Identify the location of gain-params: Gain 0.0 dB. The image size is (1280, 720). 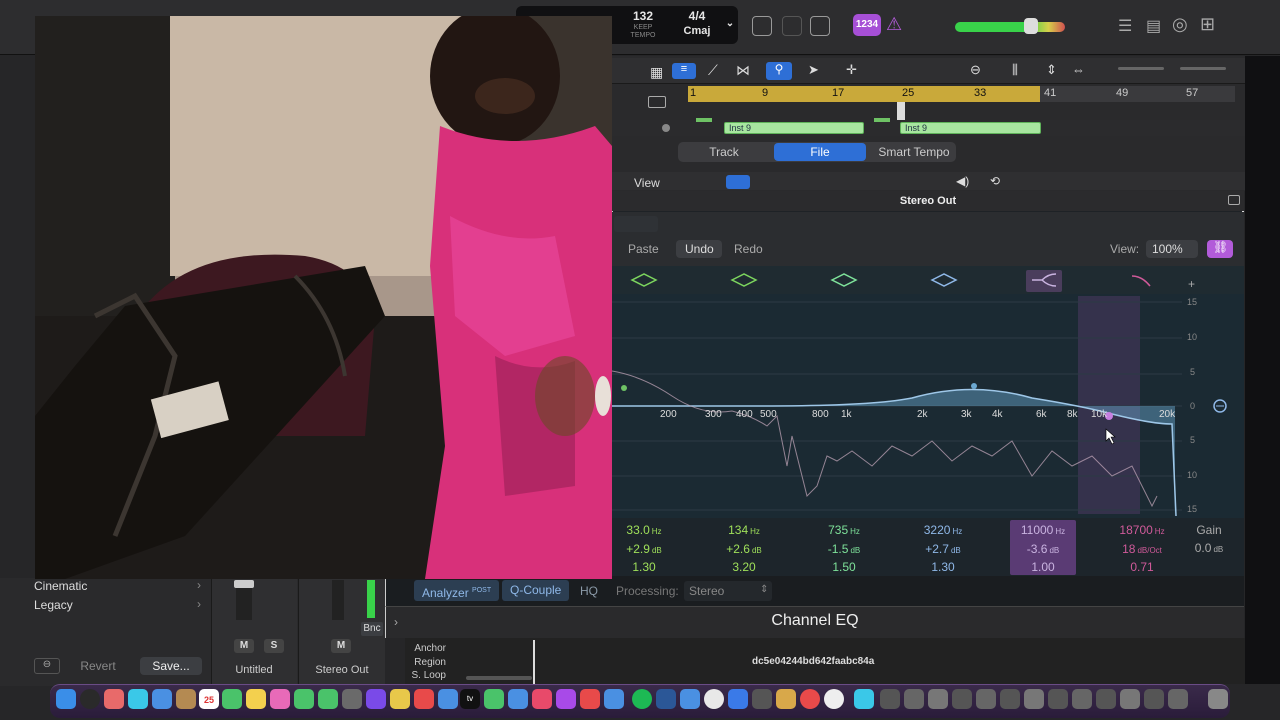
(1209, 540).